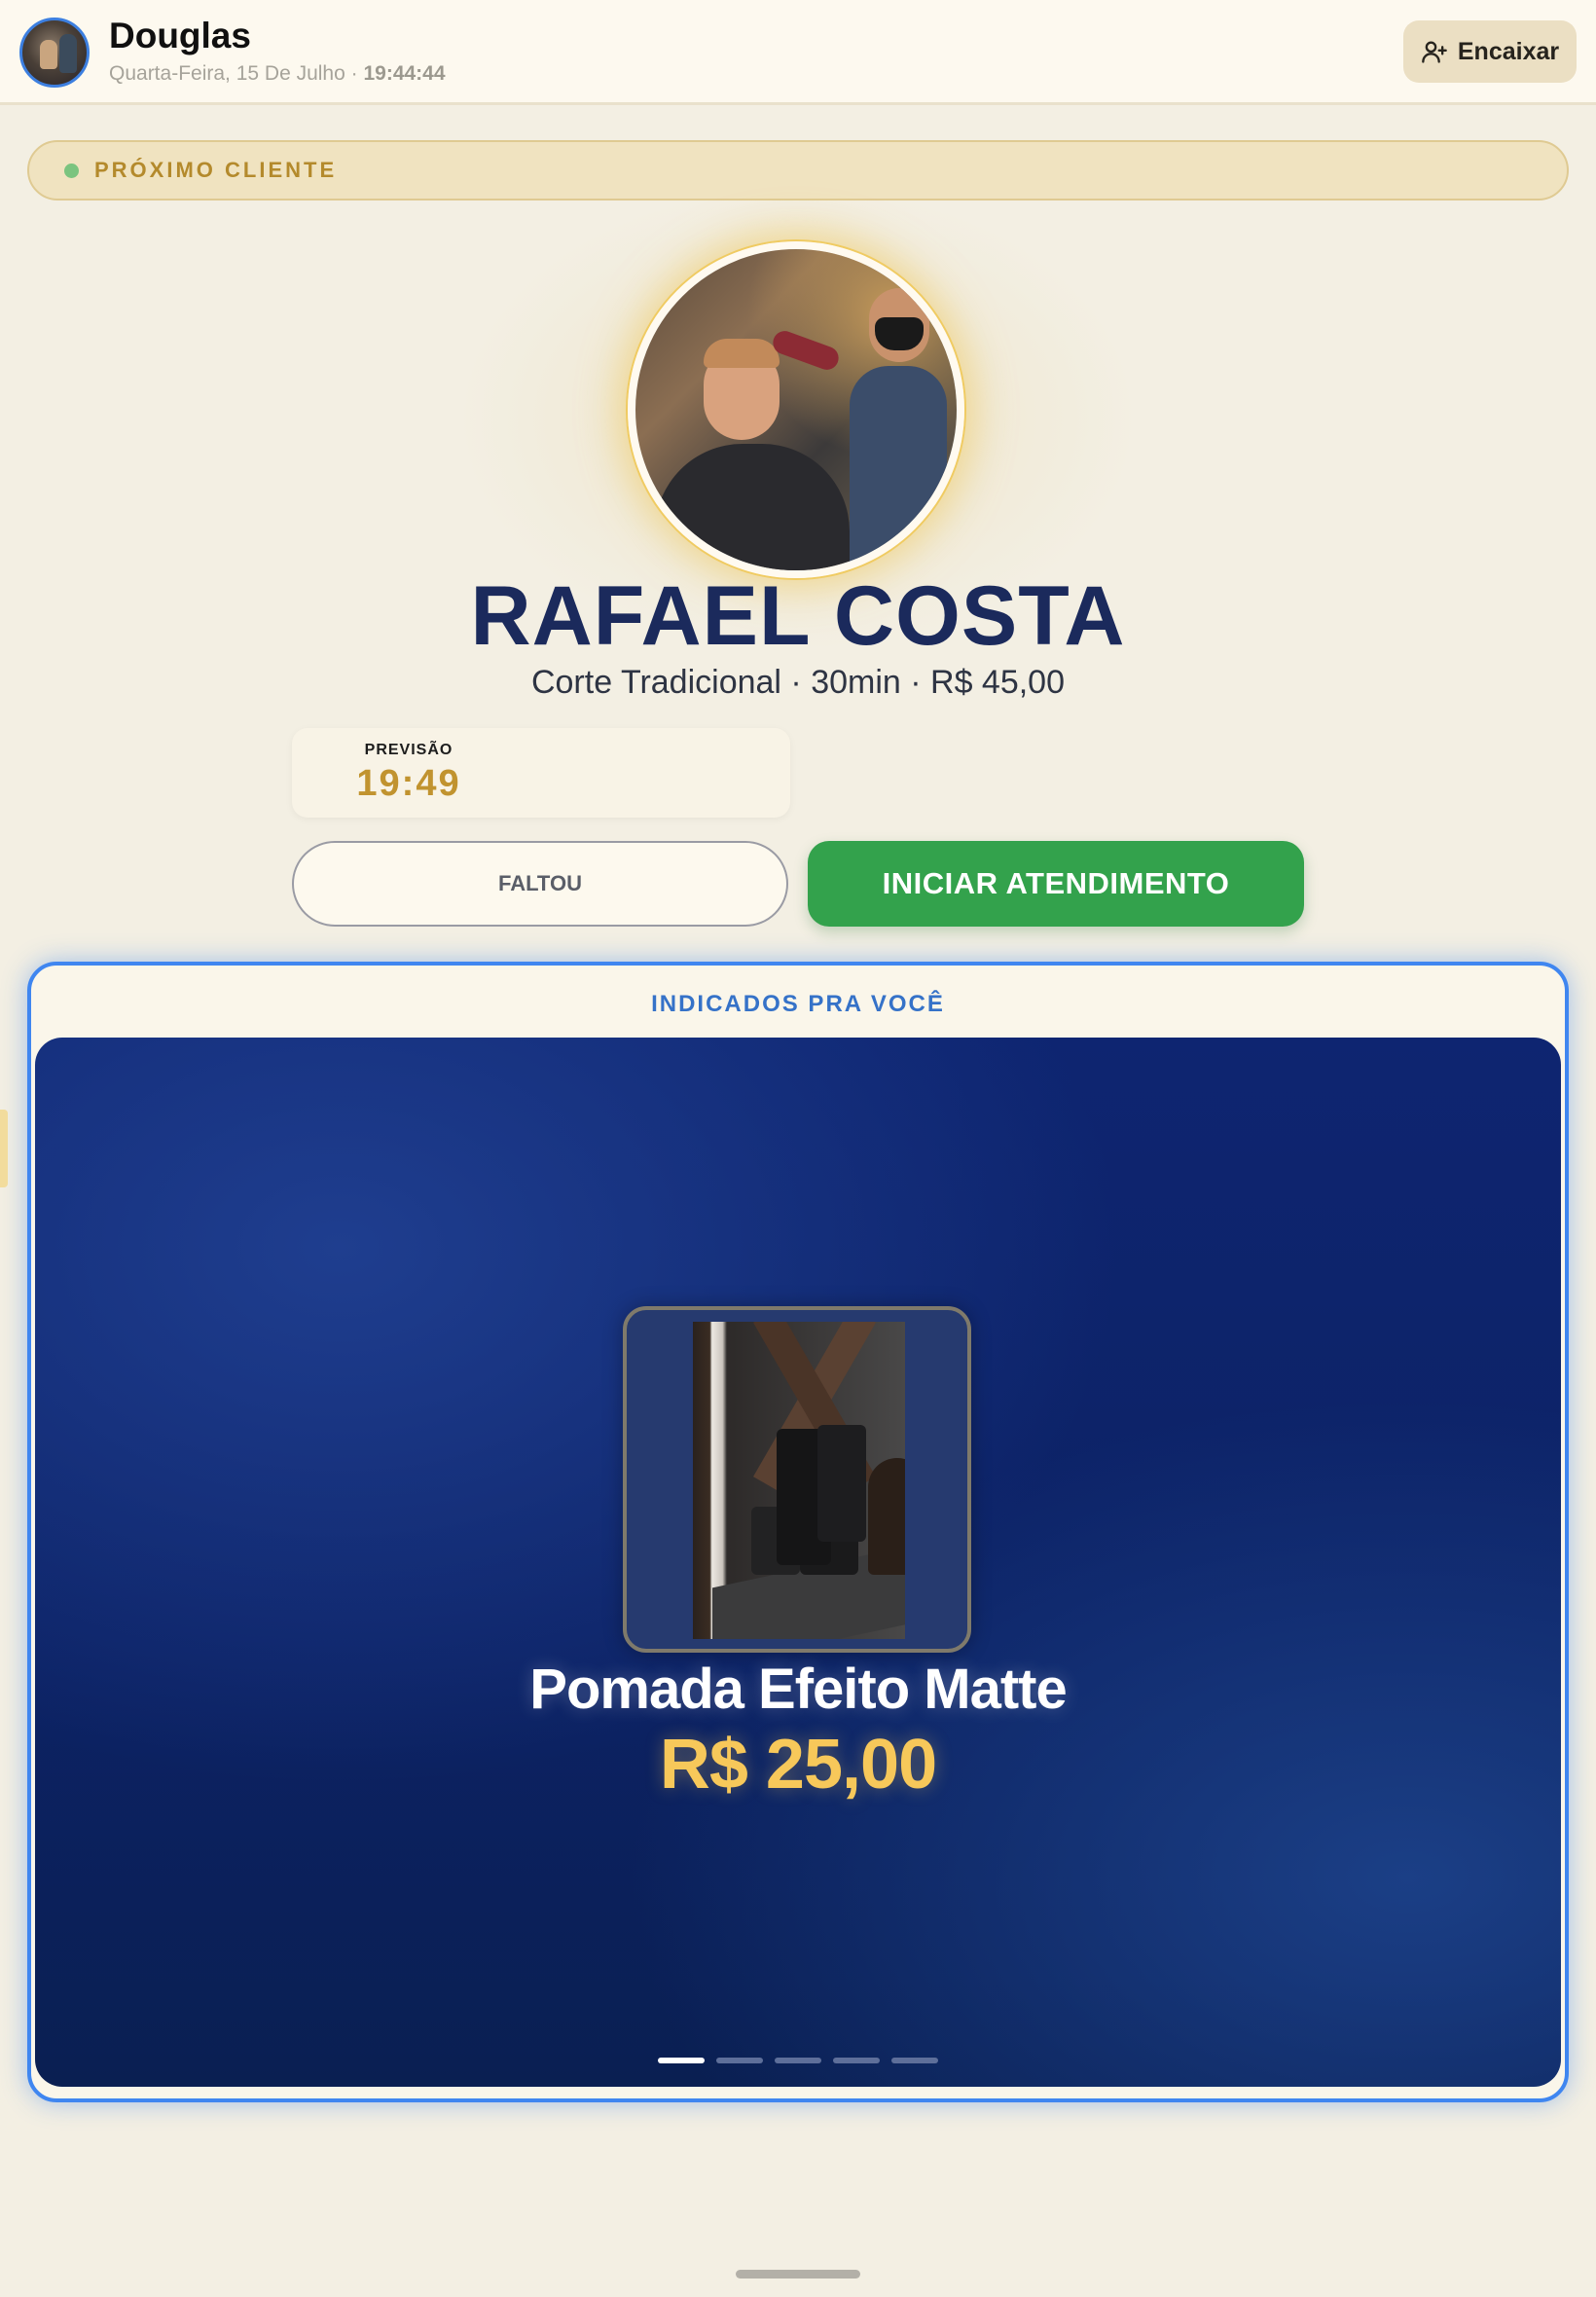 Image resolution: width=1596 pixels, height=2297 pixels. Describe the element at coordinates (408, 750) in the screenshot. I see `preview-label: PREVISÃO` at that location.